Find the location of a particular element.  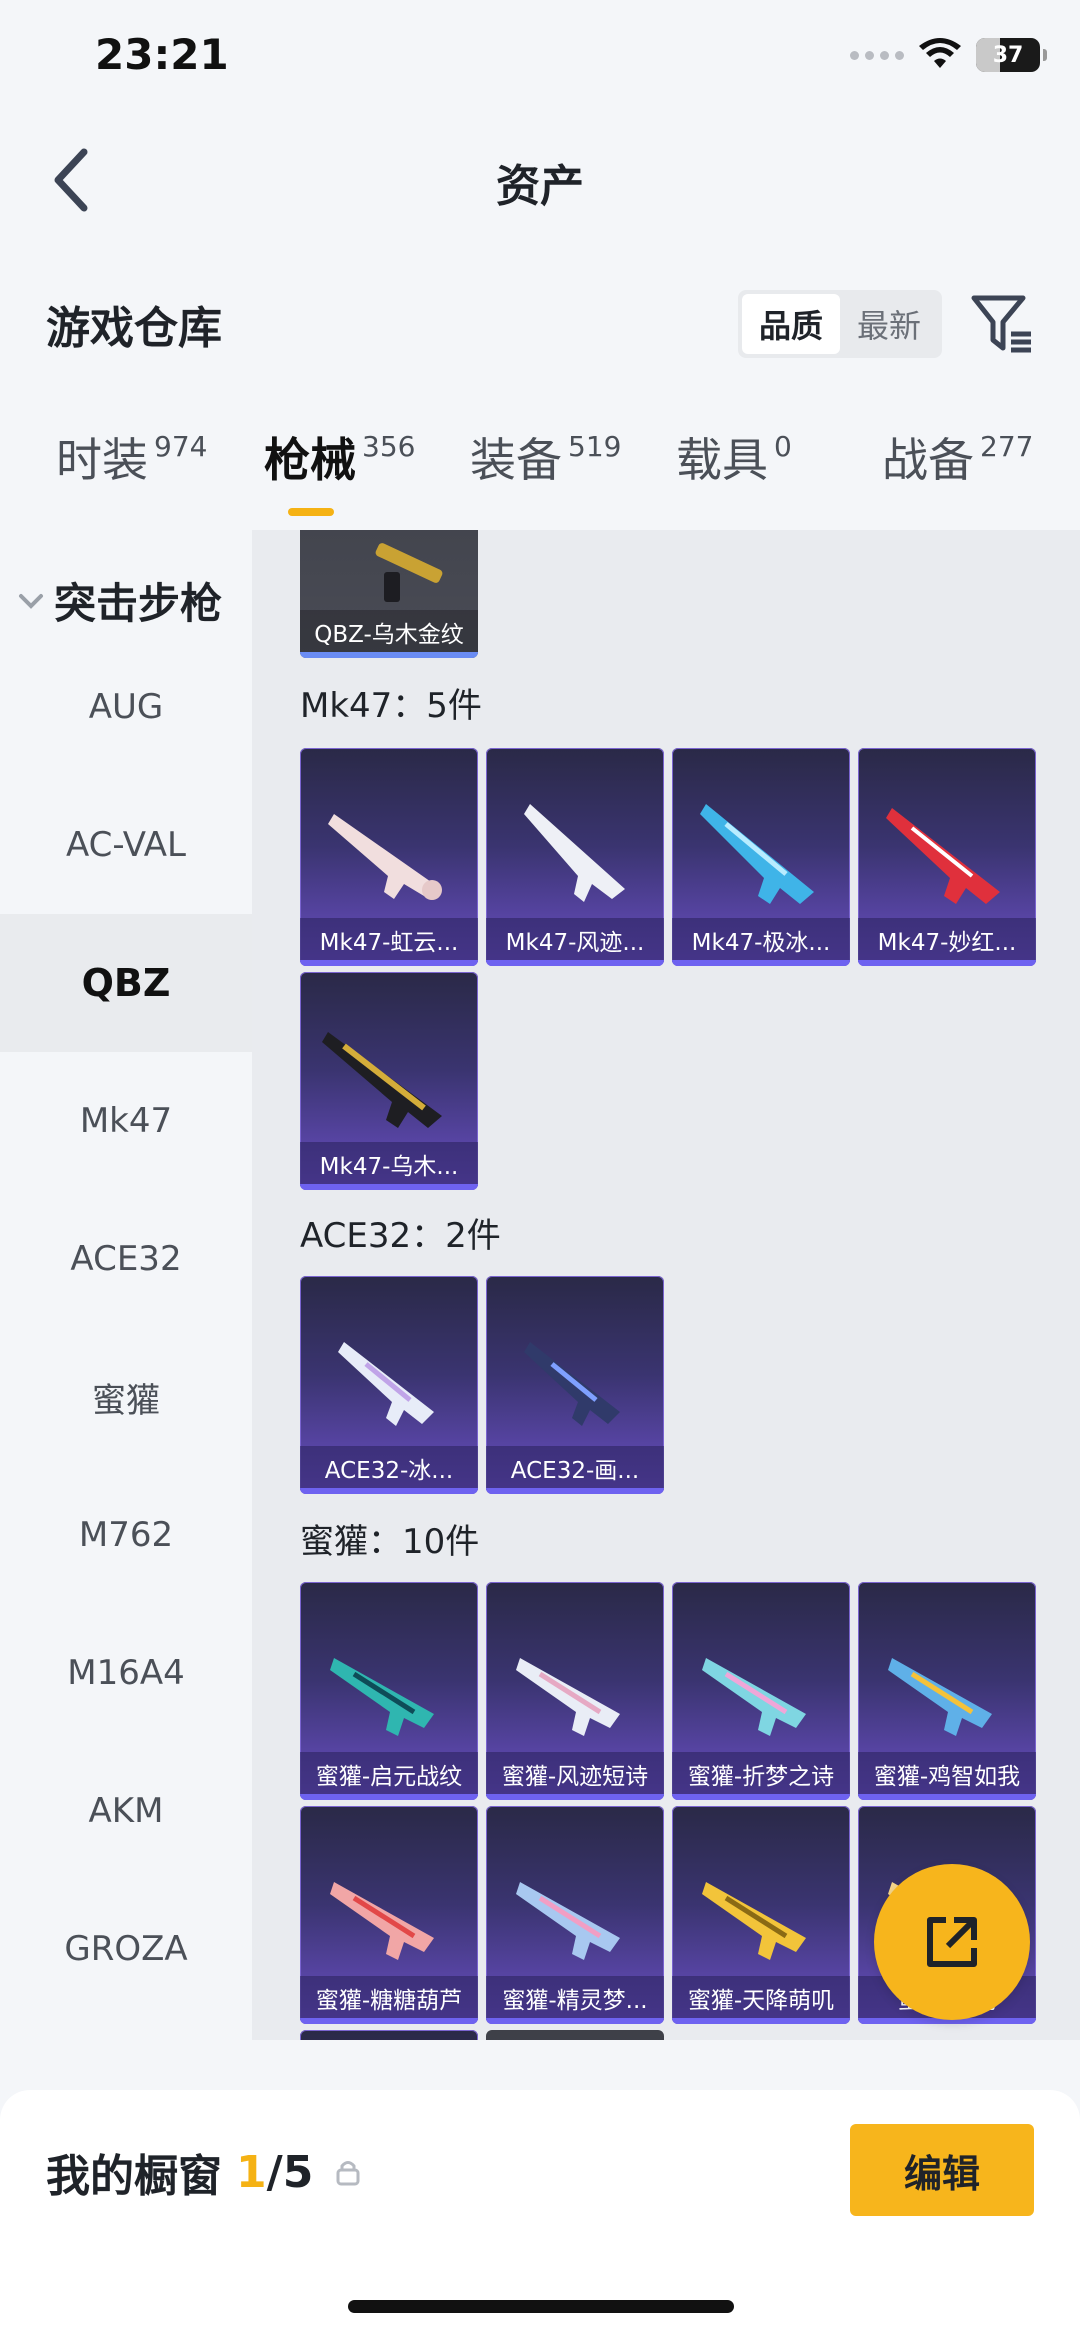

sidebar-item-qbz: QBZ is located at coordinates (126, 983).